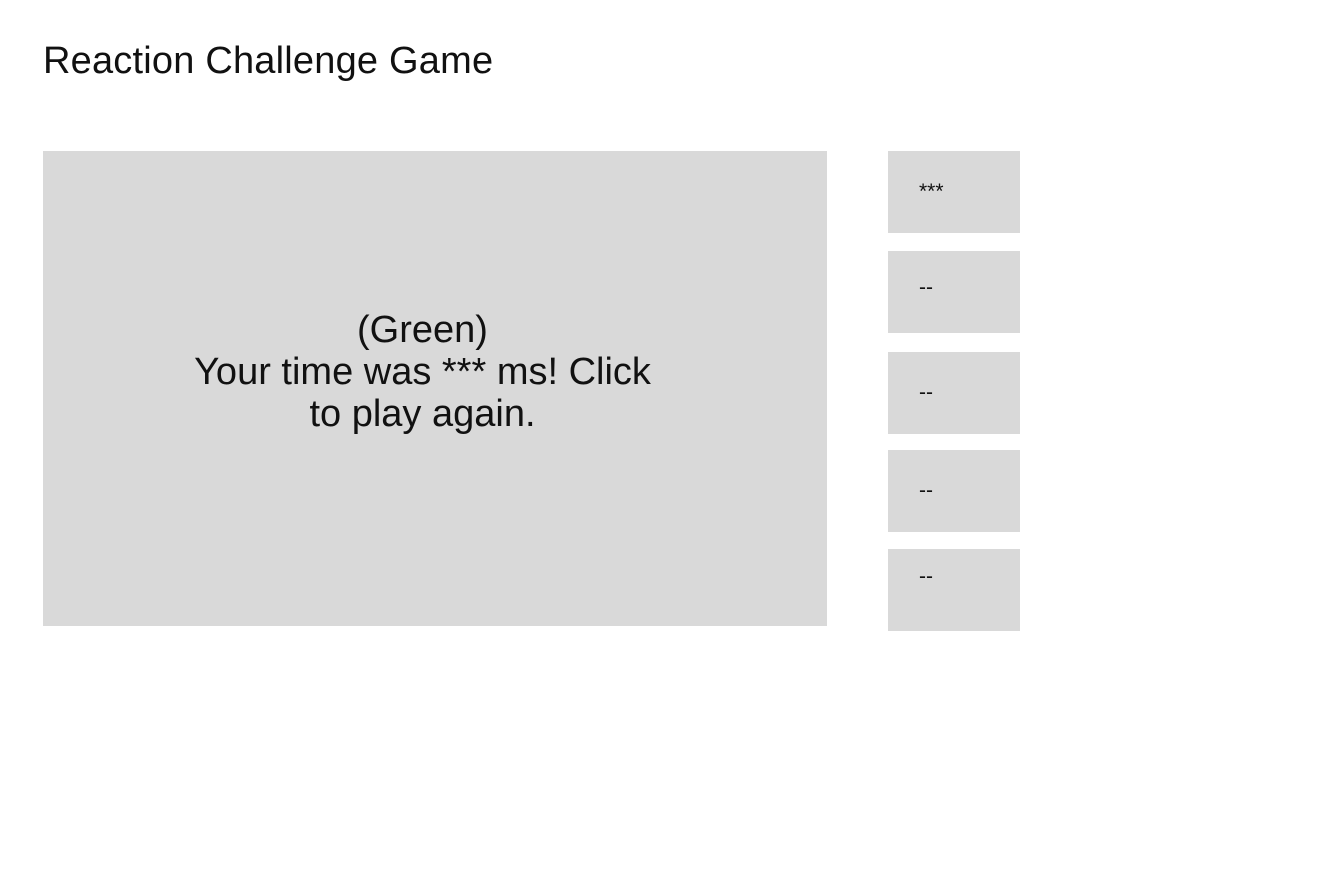 This screenshot has height=873, width=1339. I want to click on score-list: *** -- -- -- --, so click(954, 436).